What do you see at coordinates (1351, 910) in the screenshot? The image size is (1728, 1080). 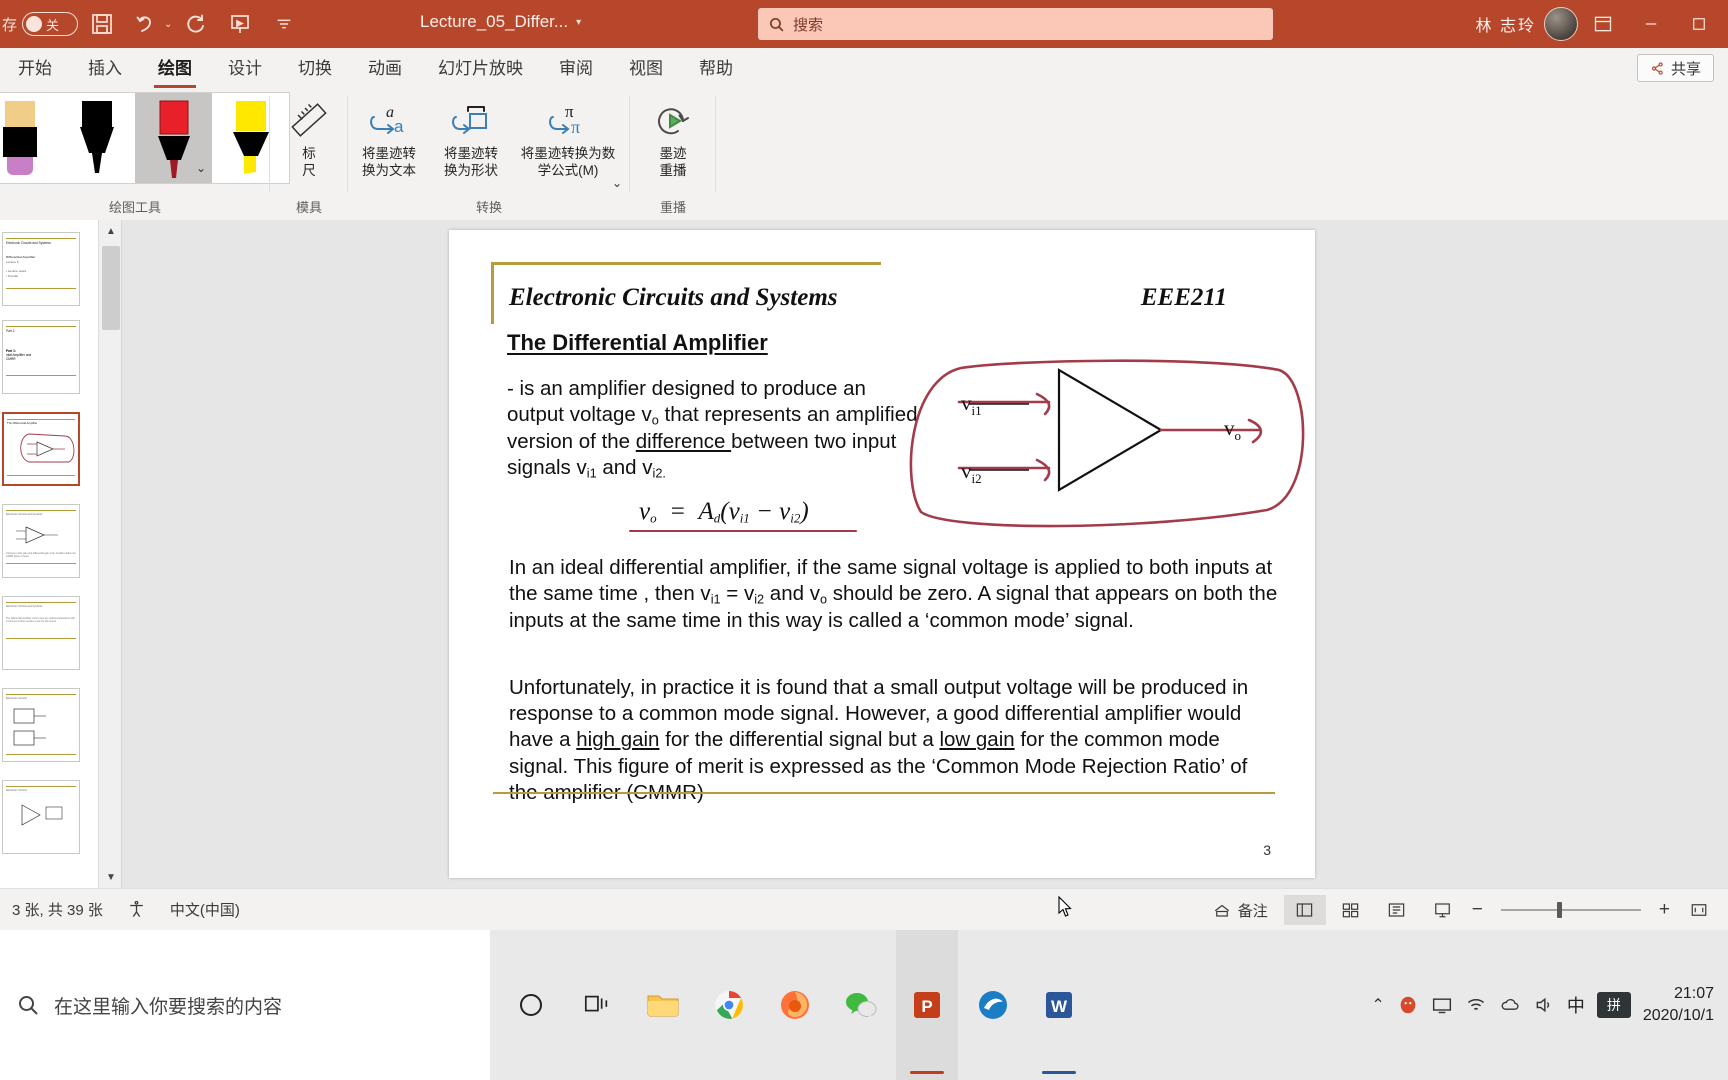 I see `view-slide-sorter-button` at bounding box center [1351, 910].